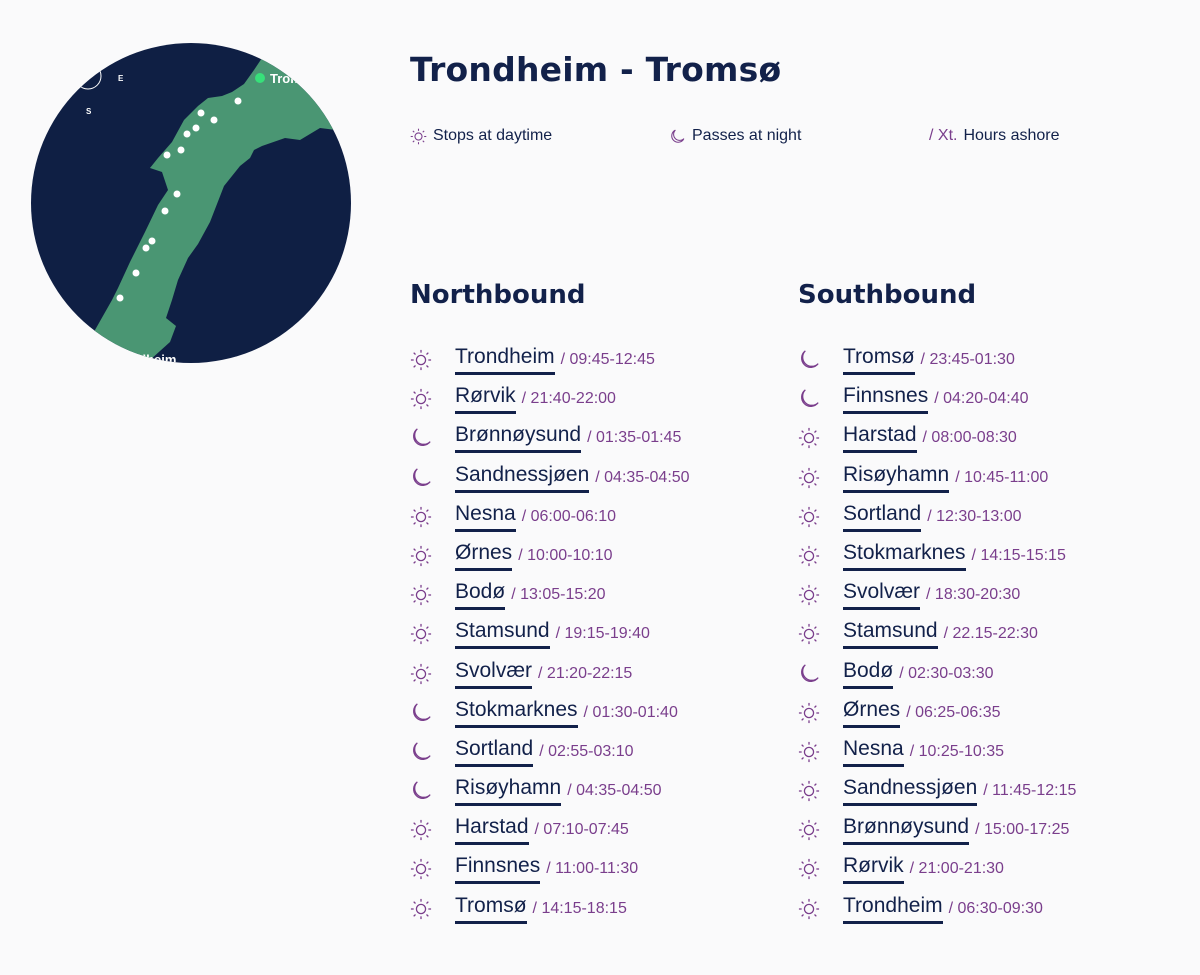 The width and height of the screenshot is (1200, 975). What do you see at coordinates (602, 634) in the screenshot?
I see `port-time: / 19:15-19:40` at bounding box center [602, 634].